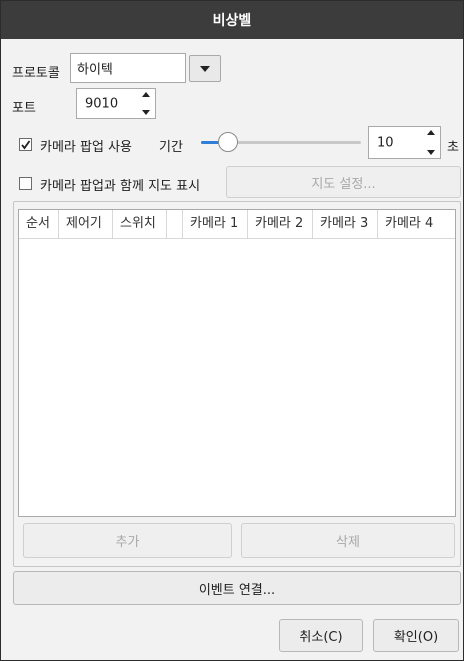 The width and height of the screenshot is (464, 661). Describe the element at coordinates (86, 224) in the screenshot. I see `column-controller: 제어기` at that location.